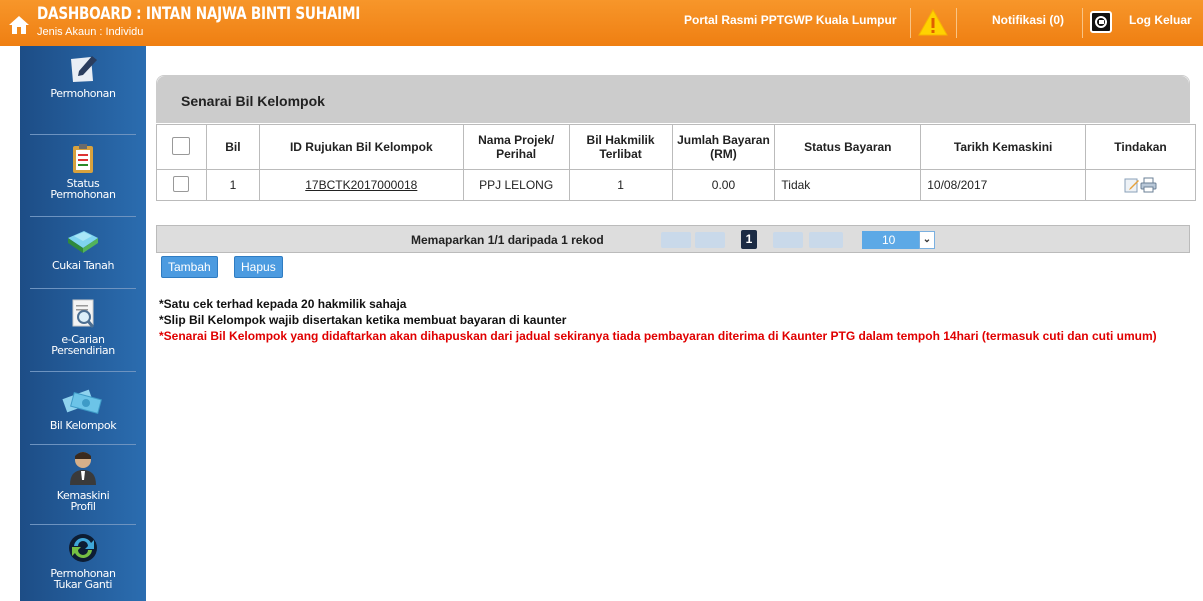 The width and height of the screenshot is (1203, 601). What do you see at coordinates (83, 501) in the screenshot?
I see `sidebar-item-label: Kemaskini Profil` at bounding box center [83, 501].